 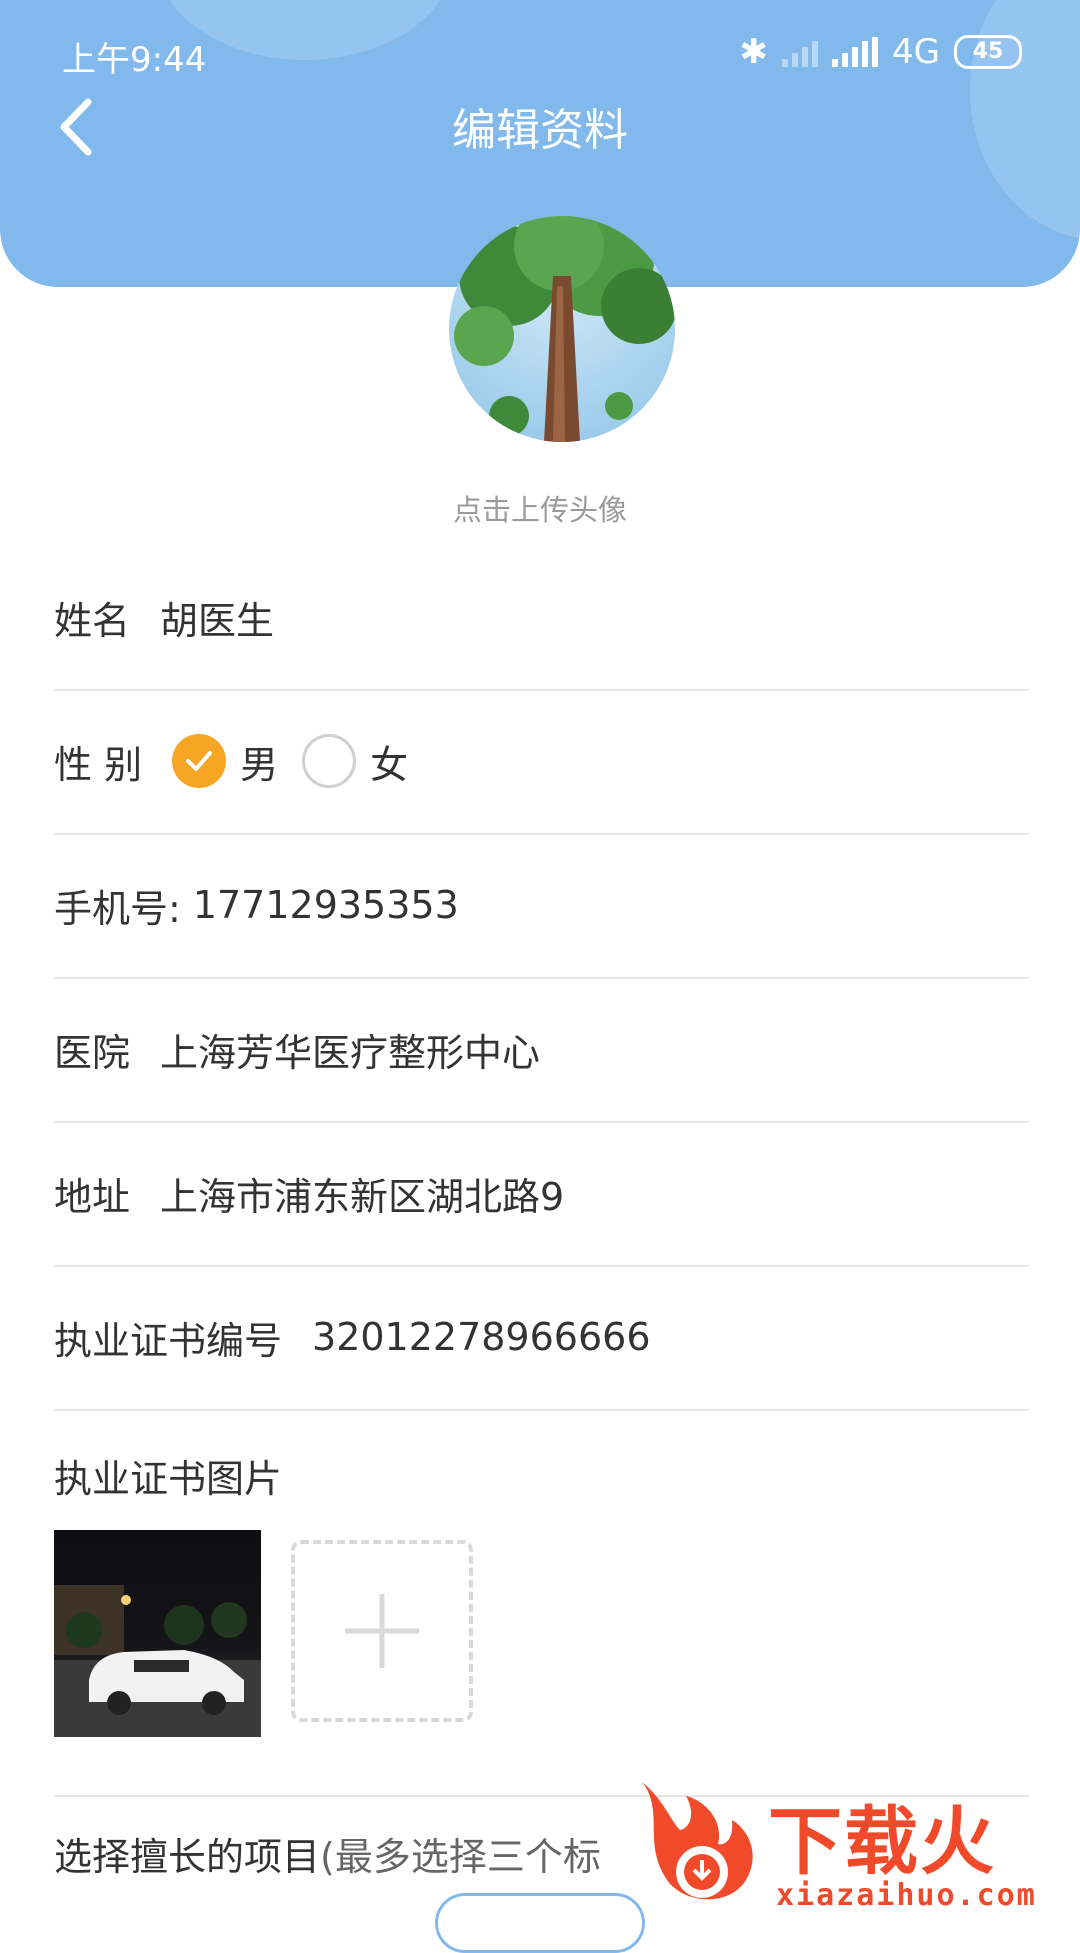 What do you see at coordinates (754, 52) in the screenshot?
I see `bluetooth-icon: ✱` at bounding box center [754, 52].